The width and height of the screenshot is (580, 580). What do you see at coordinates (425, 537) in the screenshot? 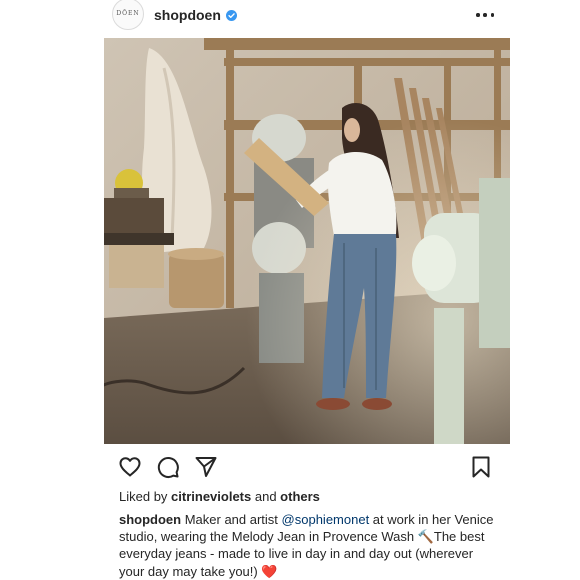
I see `hammer-emoji: 🔨` at bounding box center [425, 537].